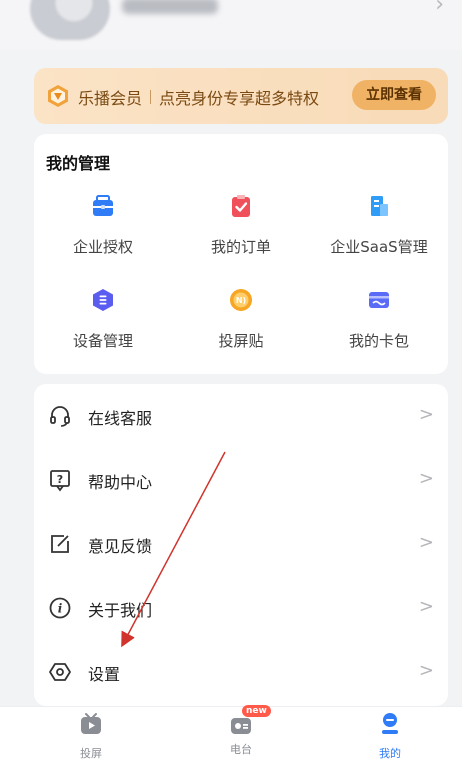 This screenshot has width=462, height=763. Describe the element at coordinates (379, 225) in the screenshot. I see `grid-item-enterprise-saas: 企业SaaS管理` at that location.